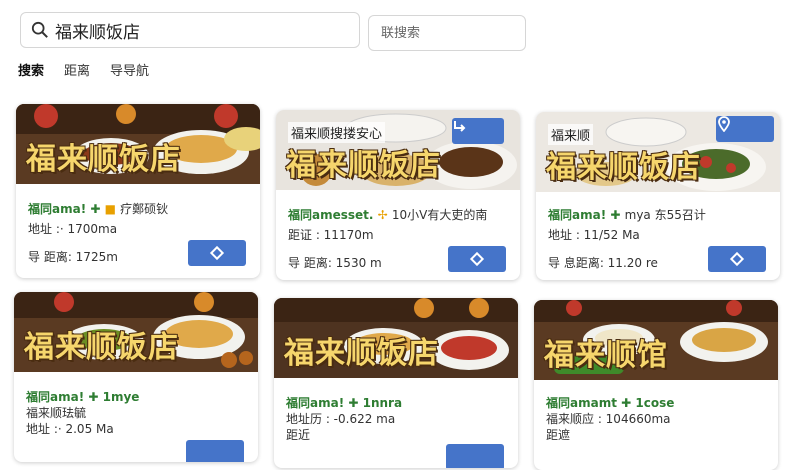 The height and width of the screenshot is (470, 800). What do you see at coordinates (451, 33) in the screenshot?
I see `secondary-search-input` at bounding box center [451, 33].